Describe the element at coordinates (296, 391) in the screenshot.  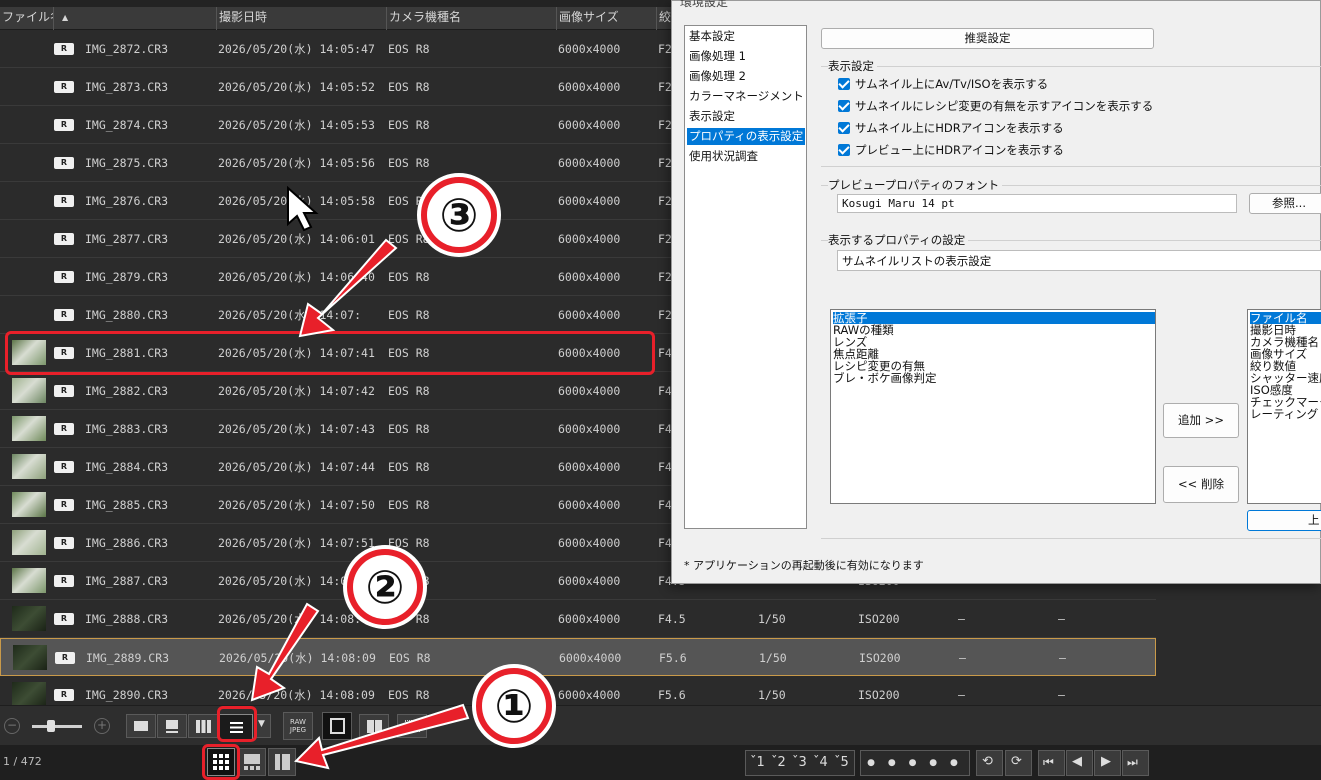
I see `capture-date-cell: 2026/05/20(水) 14:07:42` at that location.